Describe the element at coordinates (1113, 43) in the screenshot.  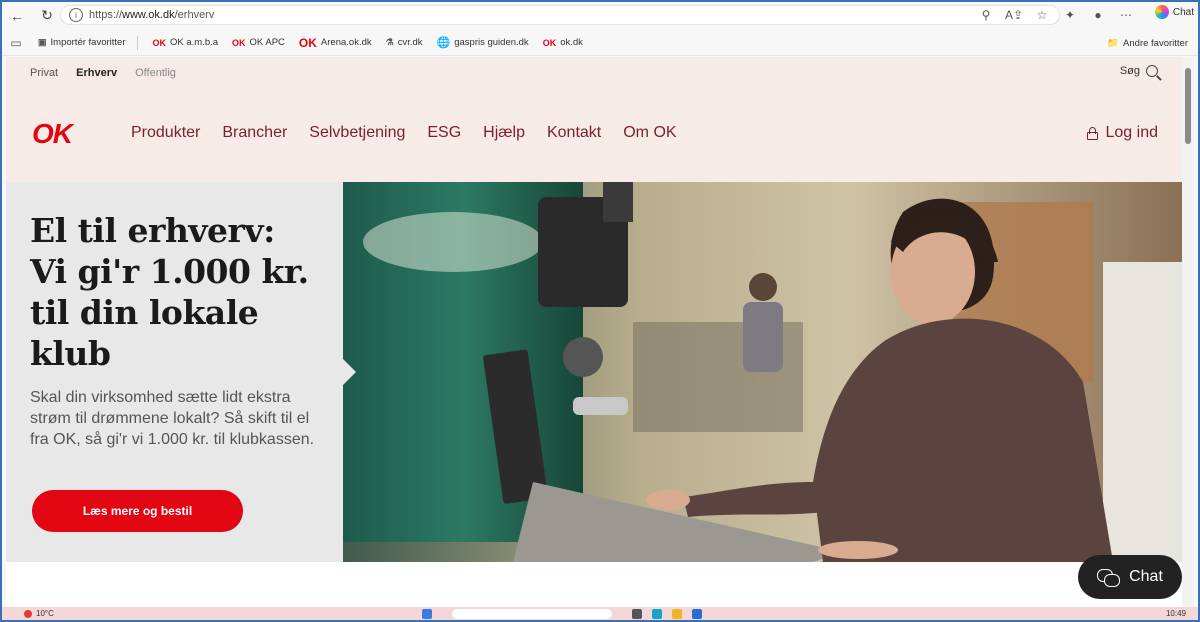
I see `folder-icon: 📁` at that location.